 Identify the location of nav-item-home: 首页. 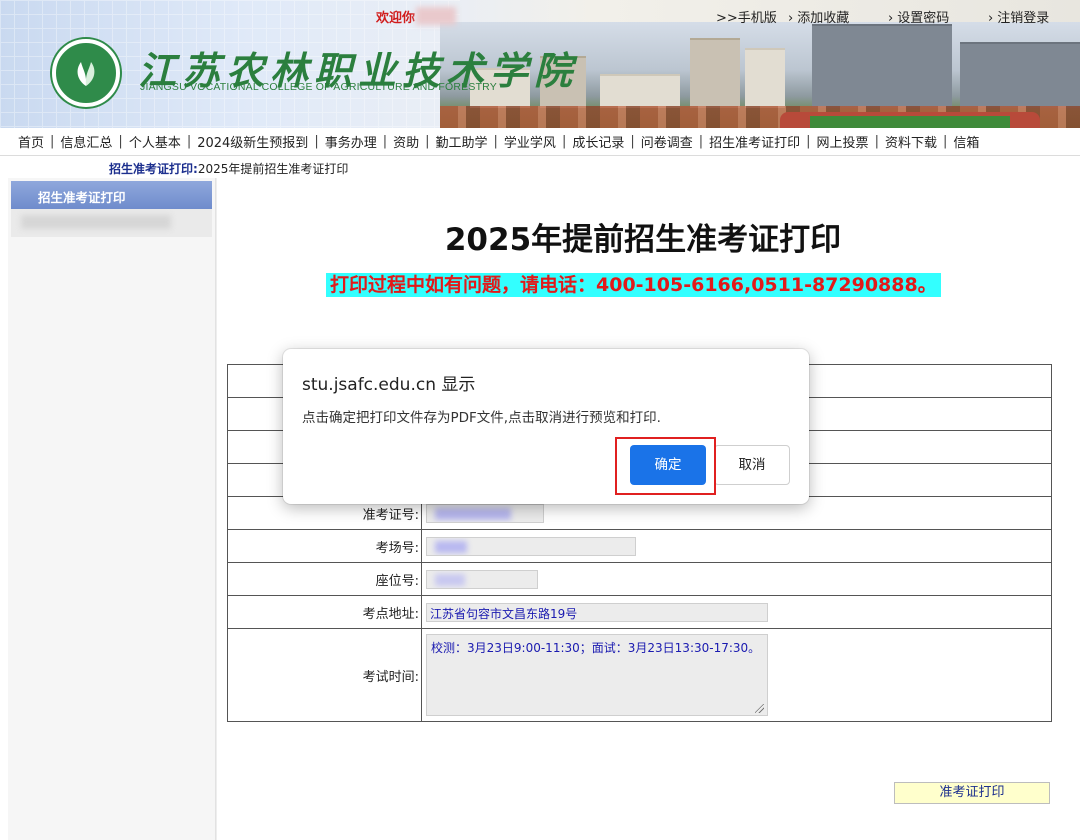
(31, 141).